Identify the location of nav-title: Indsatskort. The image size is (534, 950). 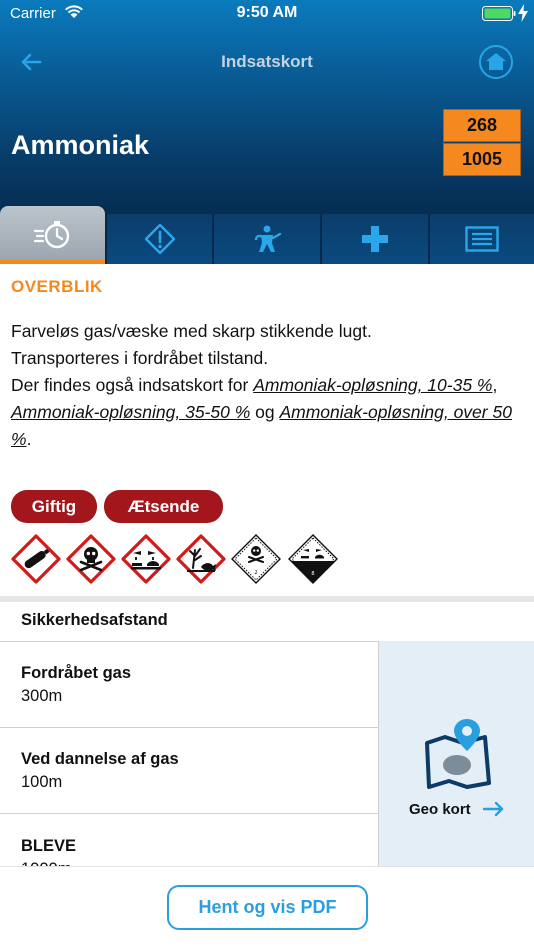
(267, 61).